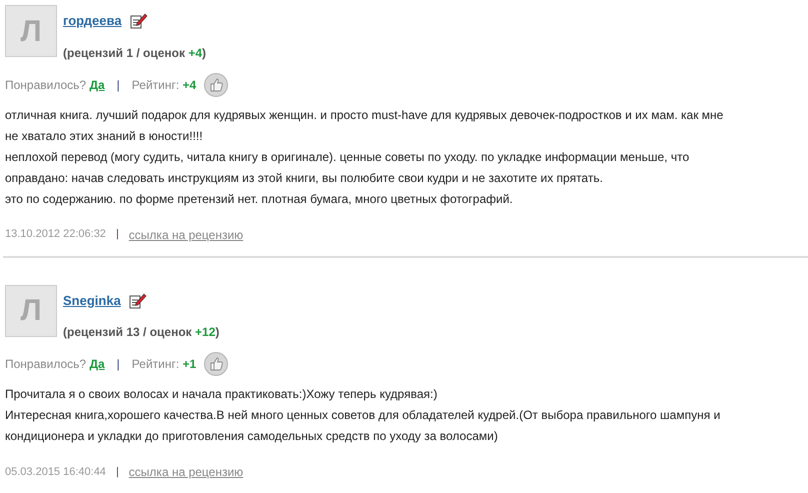  Describe the element at coordinates (363, 426) in the screenshot. I see `review-paragraph: Интересная книга,хорошего качества.В ней много ценных советов для обладателей кудрей.(От выбора правильного шампуня и кондиционера и укладки до приготовления самодельных средств по уходу за волосами)` at that location.